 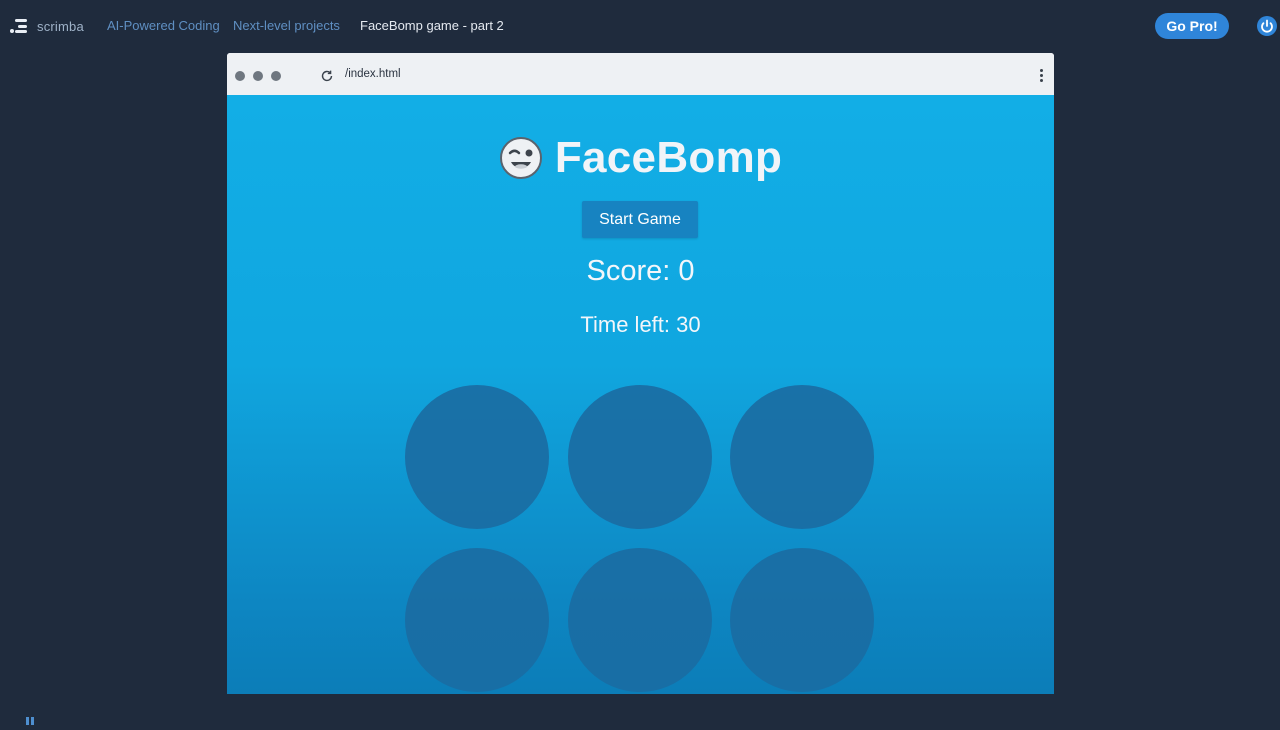 What do you see at coordinates (520, 158) in the screenshot?
I see `smiling-face-icon` at bounding box center [520, 158].